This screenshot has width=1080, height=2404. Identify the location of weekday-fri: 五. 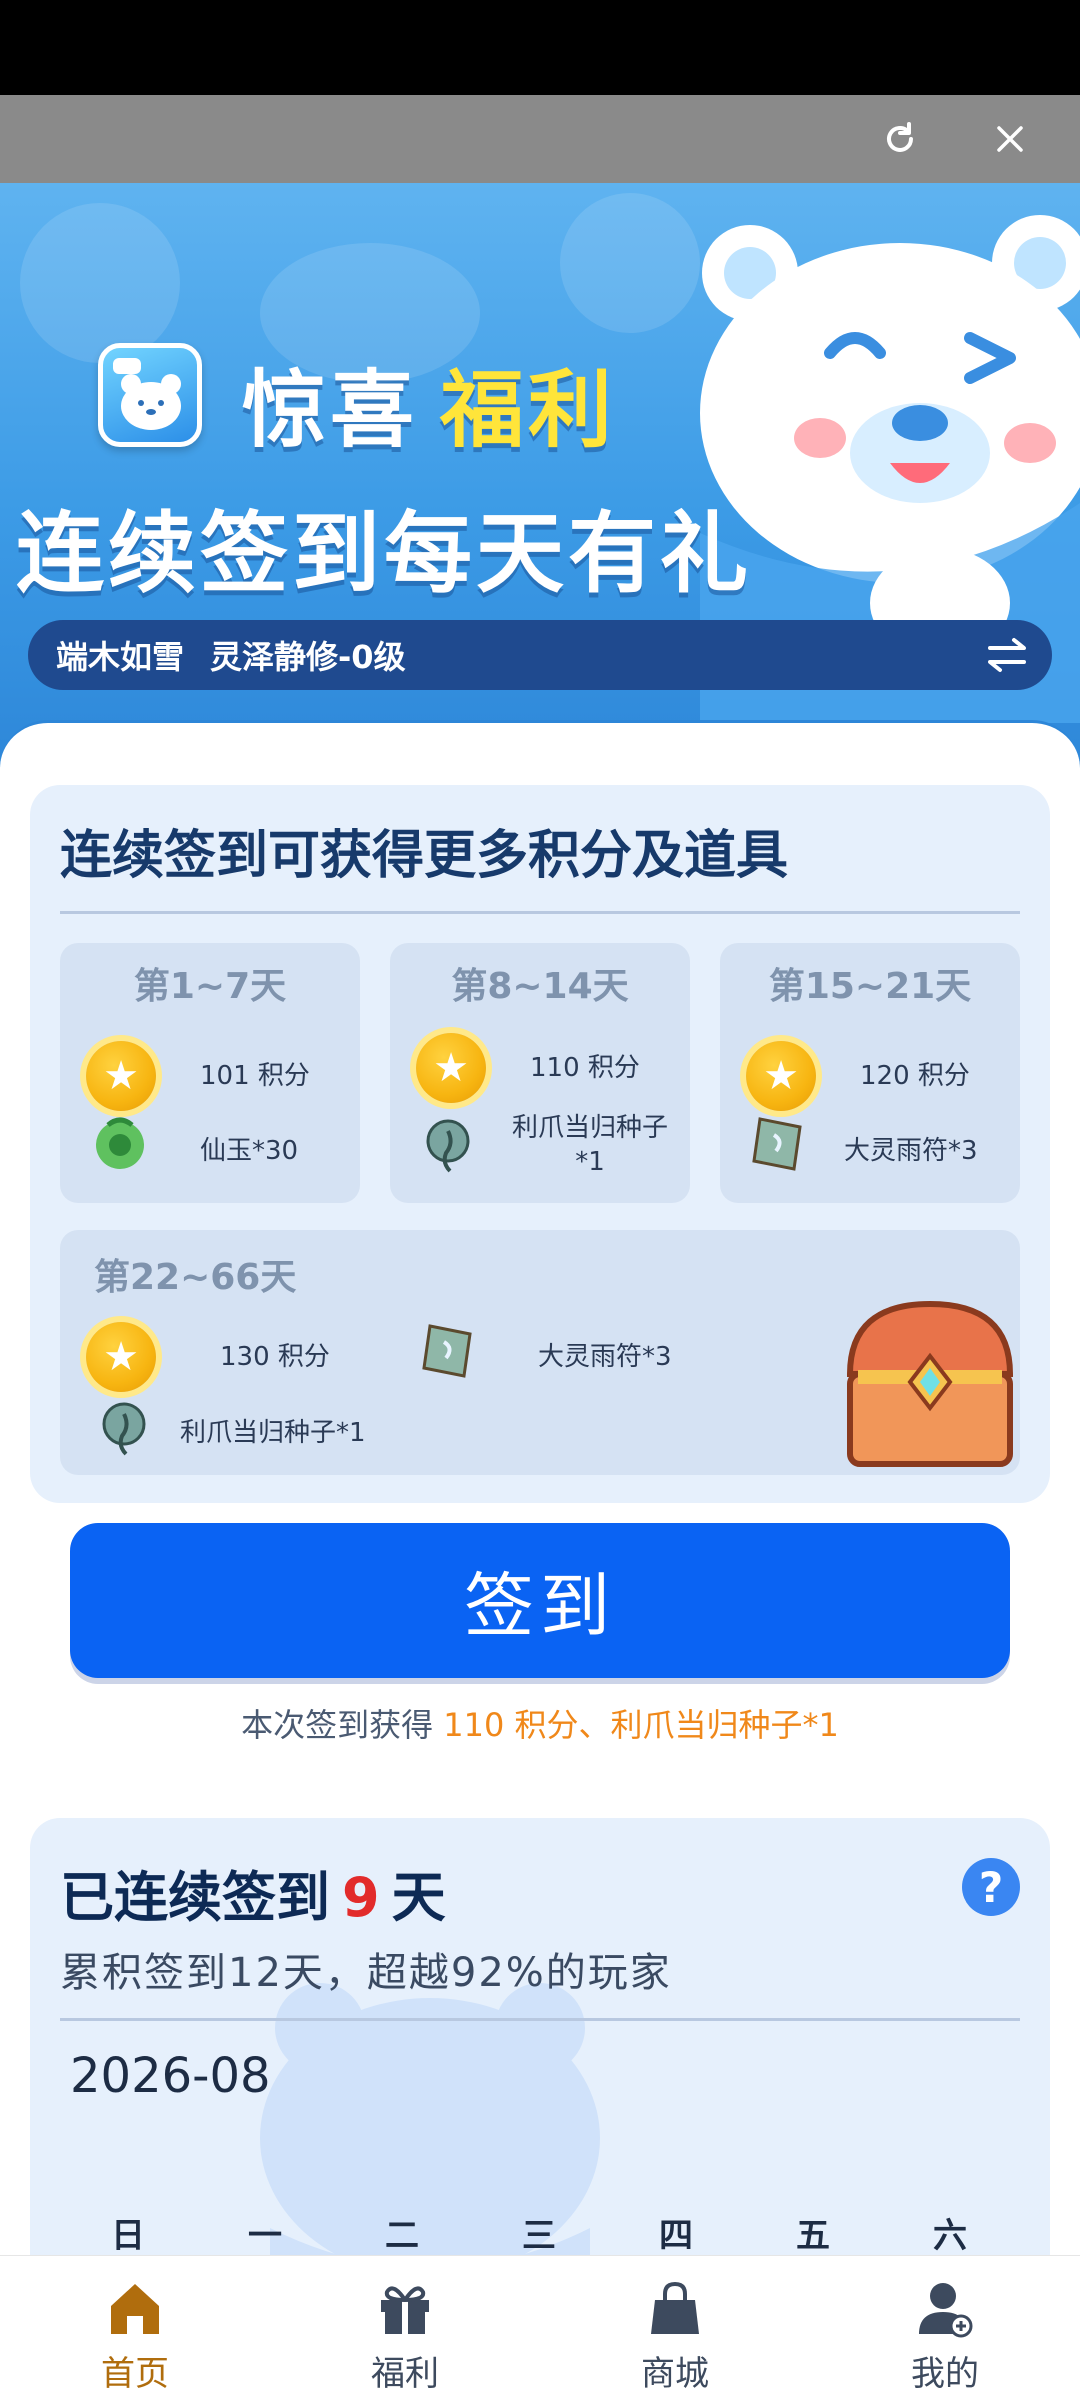
(813, 2236).